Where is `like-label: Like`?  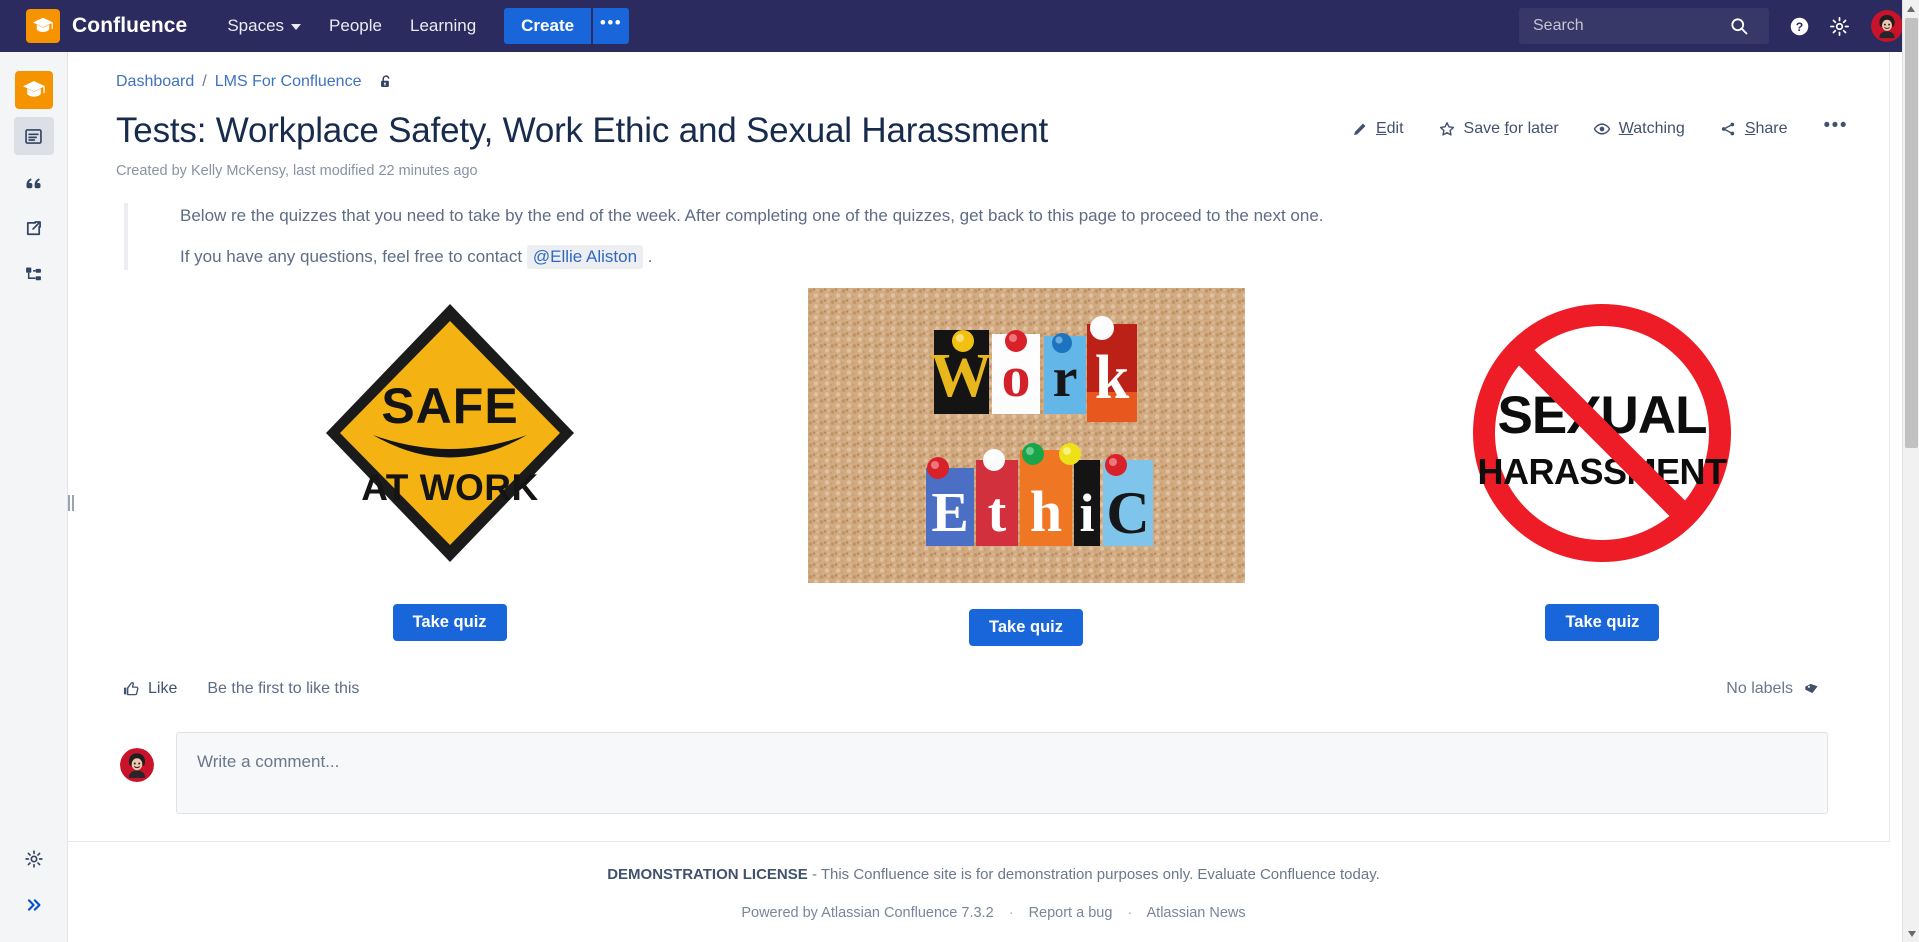
like-label: Like is located at coordinates (163, 688).